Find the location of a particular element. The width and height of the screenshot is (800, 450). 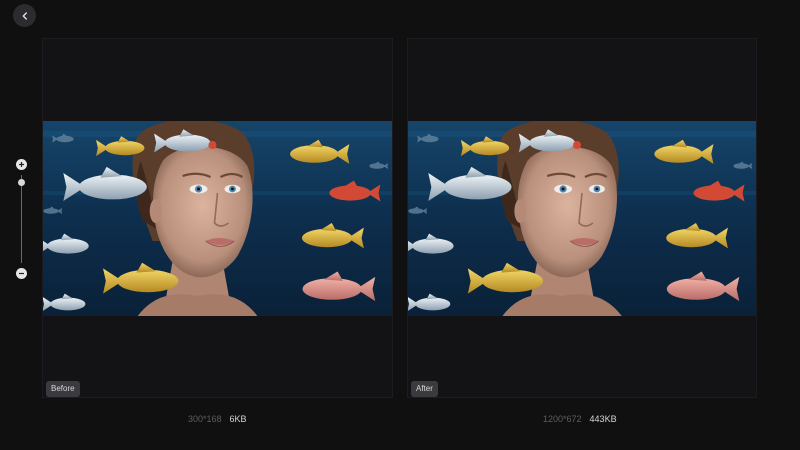

after-tag: After is located at coordinates (424, 389).